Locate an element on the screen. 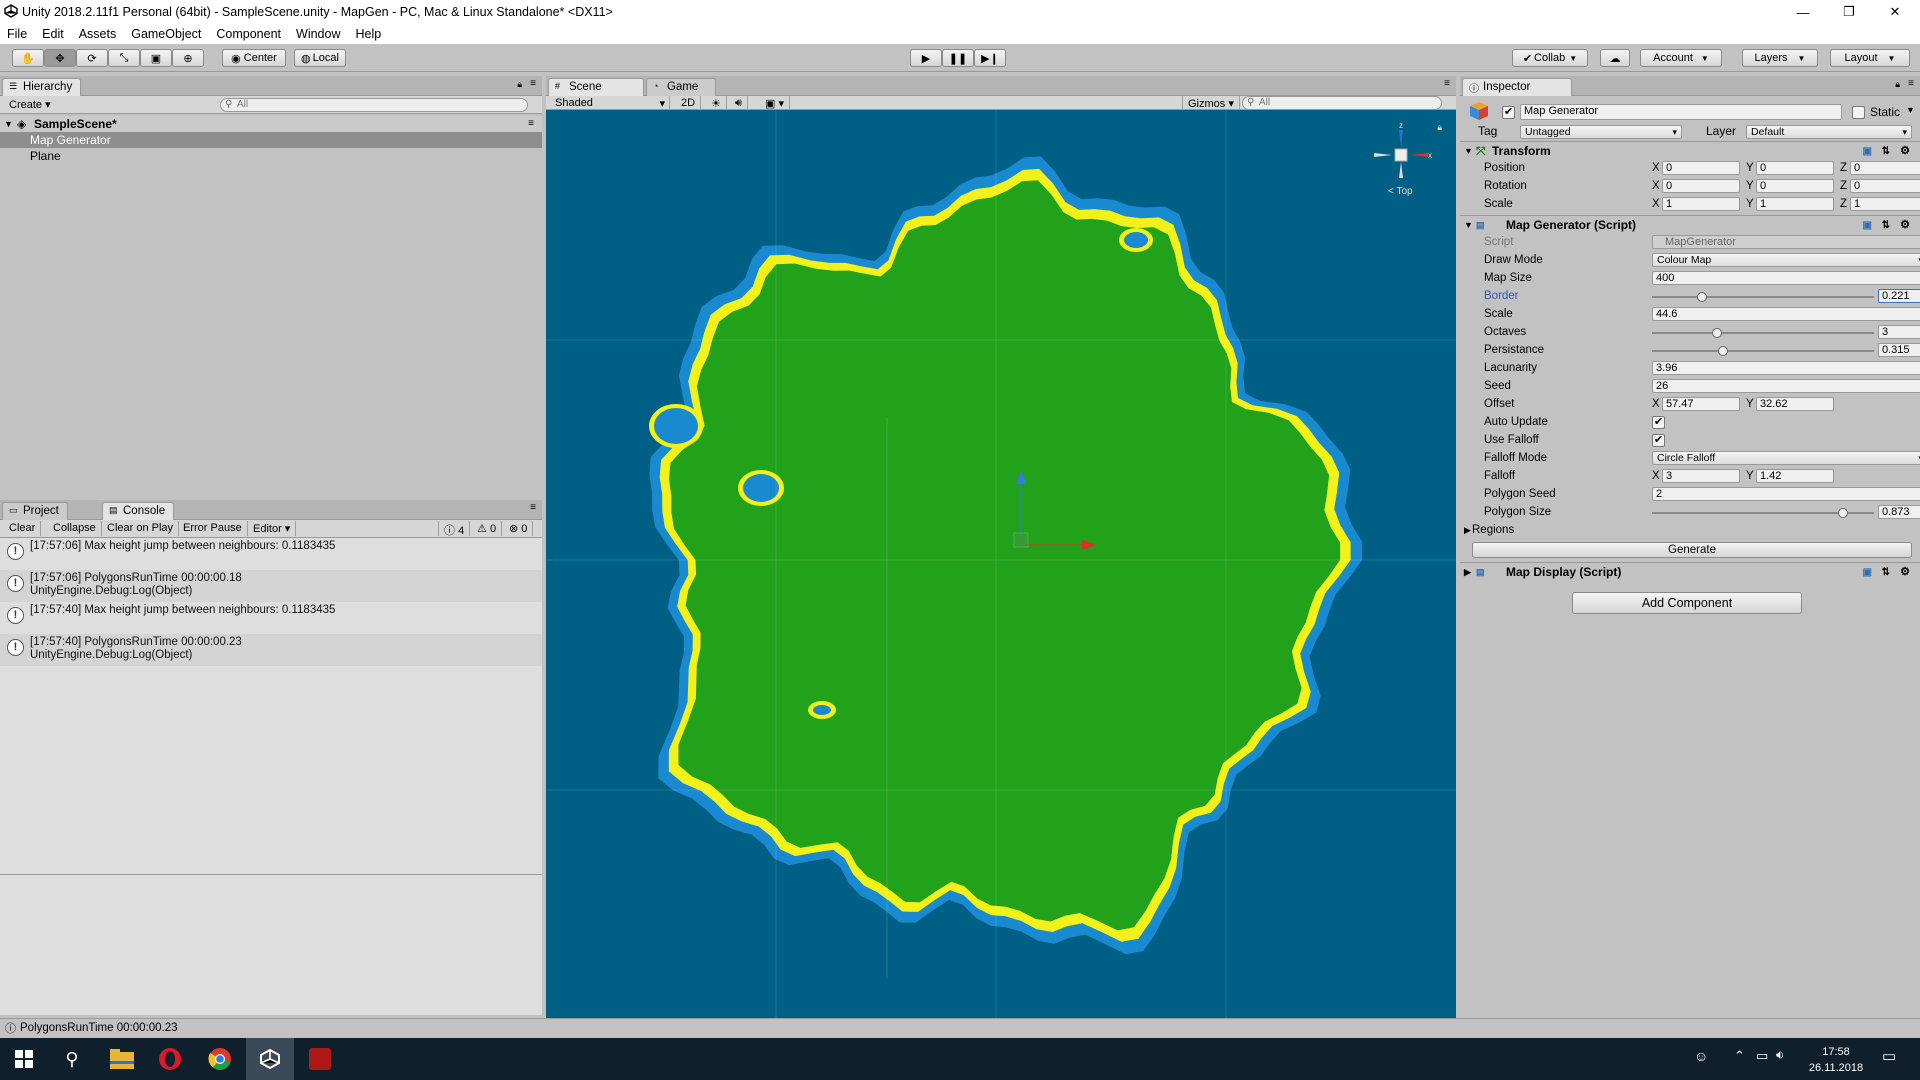 The image size is (1920, 1080). create-dropdown: Create ▾ is located at coordinates (30, 104).